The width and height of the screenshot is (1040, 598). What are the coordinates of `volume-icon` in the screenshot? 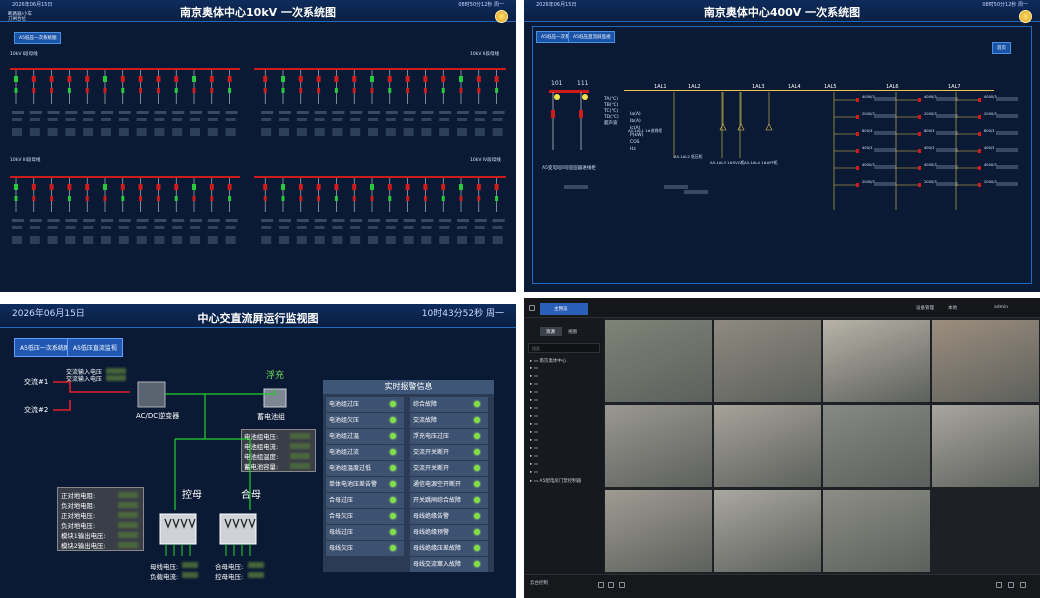 It's located at (611, 585).